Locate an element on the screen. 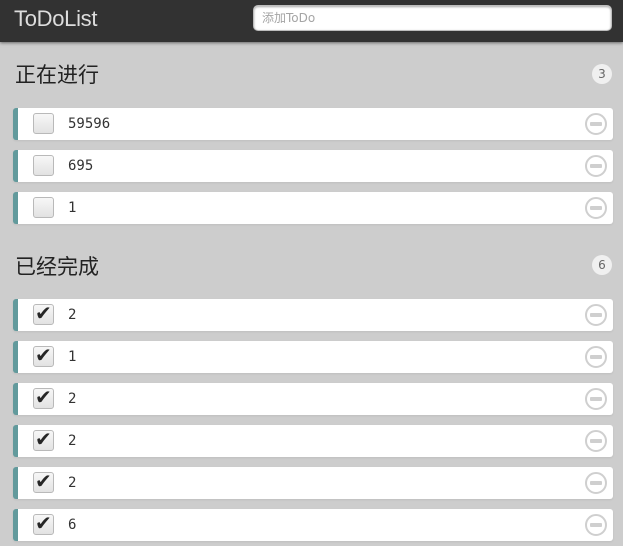 The image size is (623, 546). todo-item: ✔ 695 is located at coordinates (313, 166).